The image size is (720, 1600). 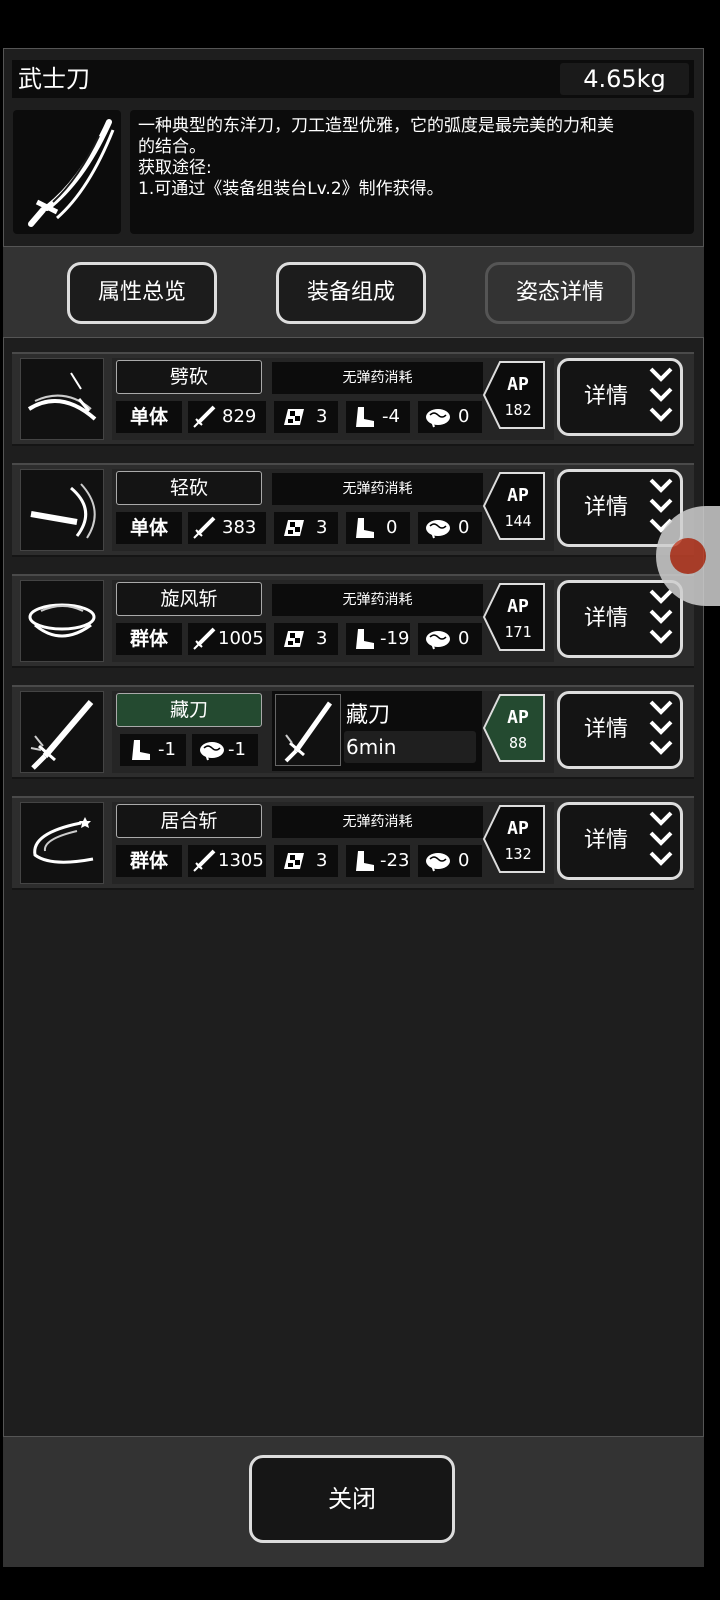 I want to click on move-stat: -1, so click(x=153, y=750).